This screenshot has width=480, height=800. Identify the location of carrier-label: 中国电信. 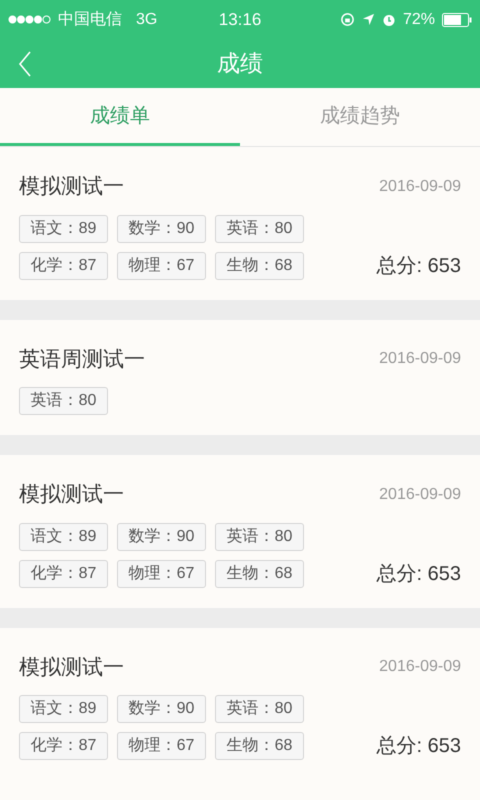
(90, 20).